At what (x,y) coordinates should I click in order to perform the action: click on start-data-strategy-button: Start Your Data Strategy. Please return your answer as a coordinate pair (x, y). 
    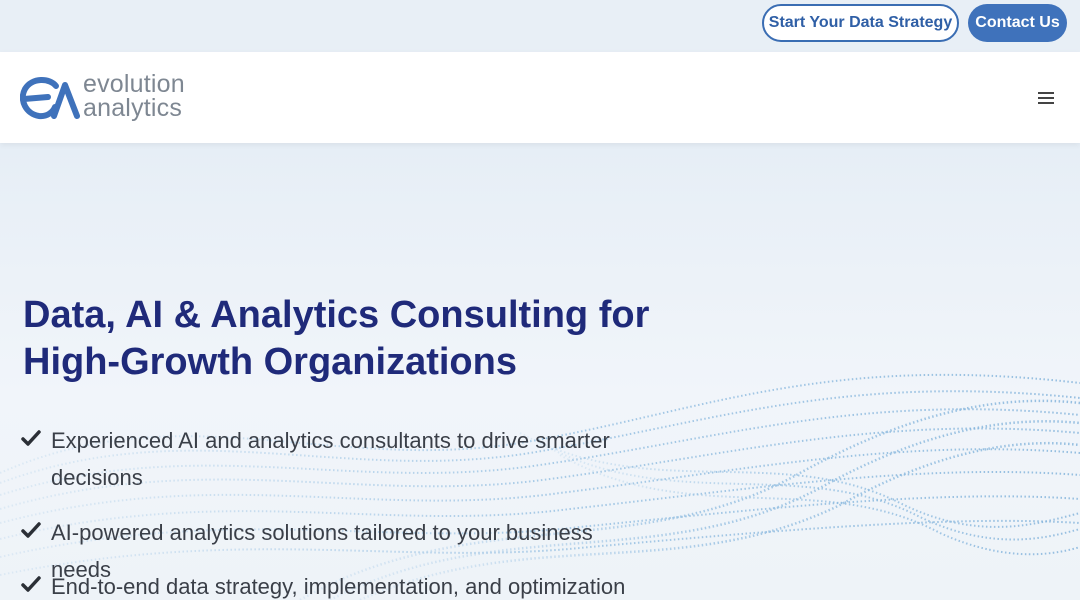
    Looking at the image, I should click on (860, 23).